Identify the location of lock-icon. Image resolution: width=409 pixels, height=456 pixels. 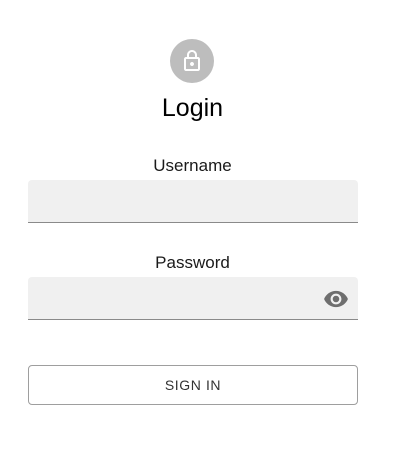
(192, 61).